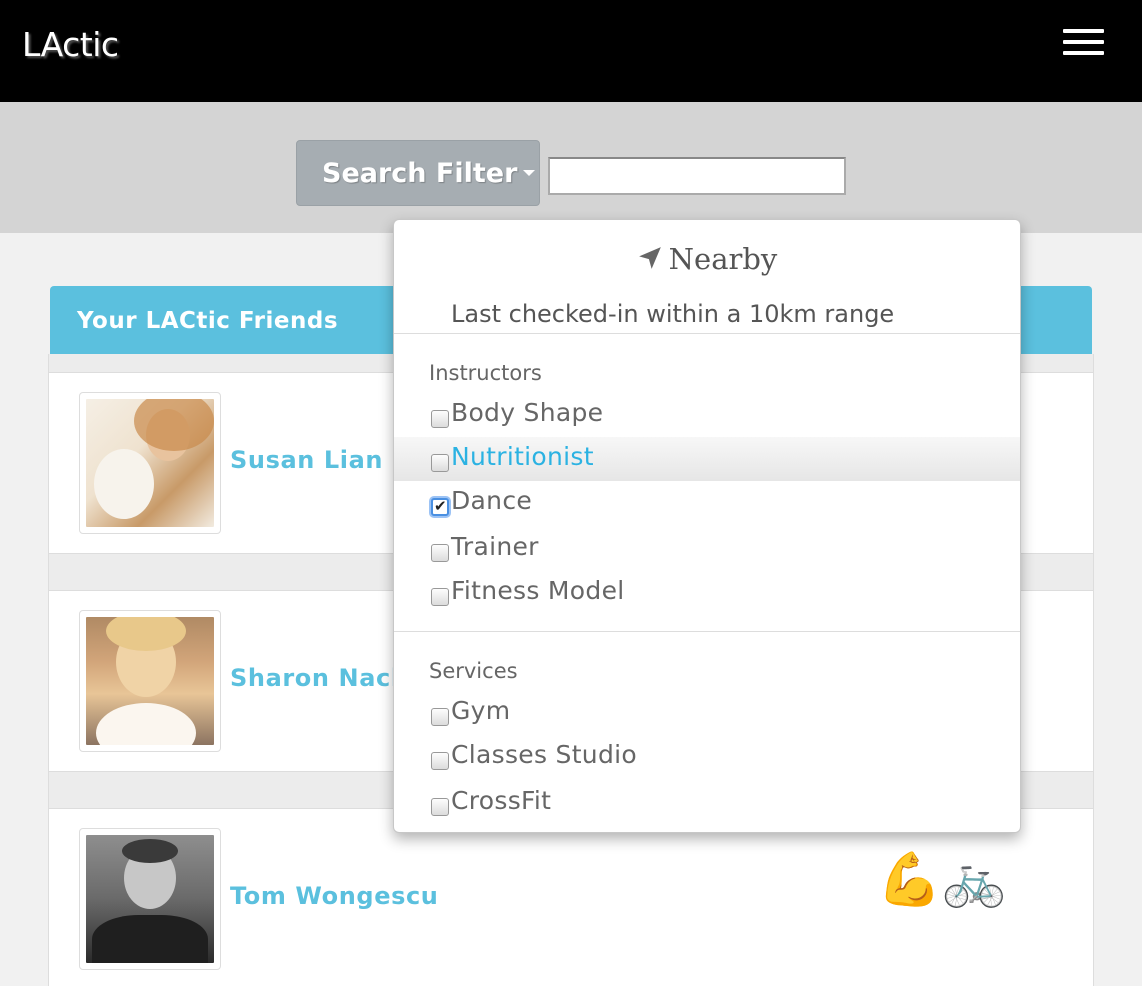  Describe the element at coordinates (673, 314) in the screenshot. I see `nearby-subtitle: Last checked-in within a 10km range` at that location.